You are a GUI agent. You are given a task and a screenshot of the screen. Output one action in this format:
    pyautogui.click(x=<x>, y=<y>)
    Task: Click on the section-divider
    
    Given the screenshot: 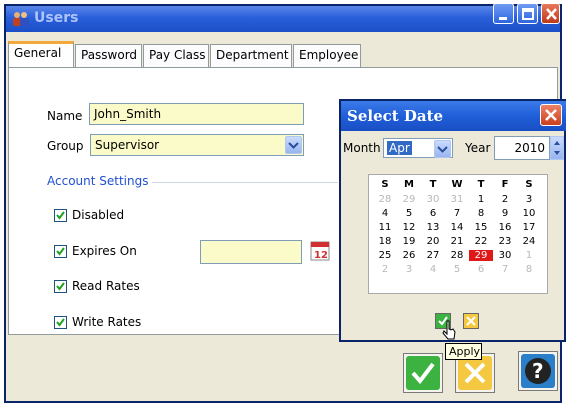 What is the action you would take?
    pyautogui.click(x=245, y=182)
    